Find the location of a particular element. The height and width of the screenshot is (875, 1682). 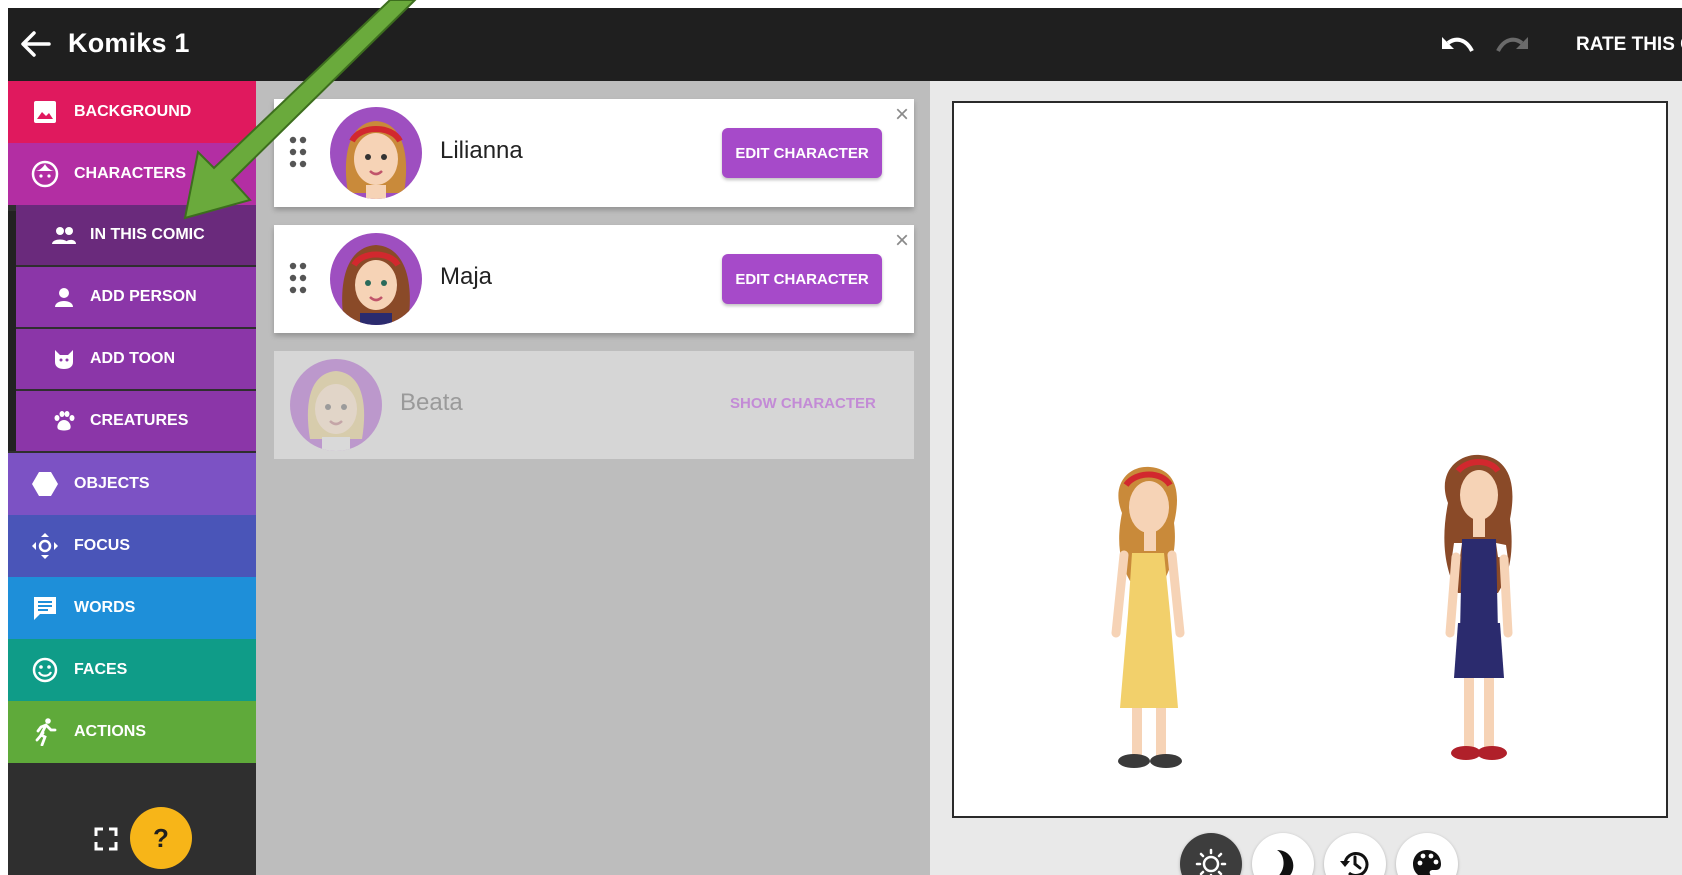

nav-faces: FACES is located at coordinates (132, 670).